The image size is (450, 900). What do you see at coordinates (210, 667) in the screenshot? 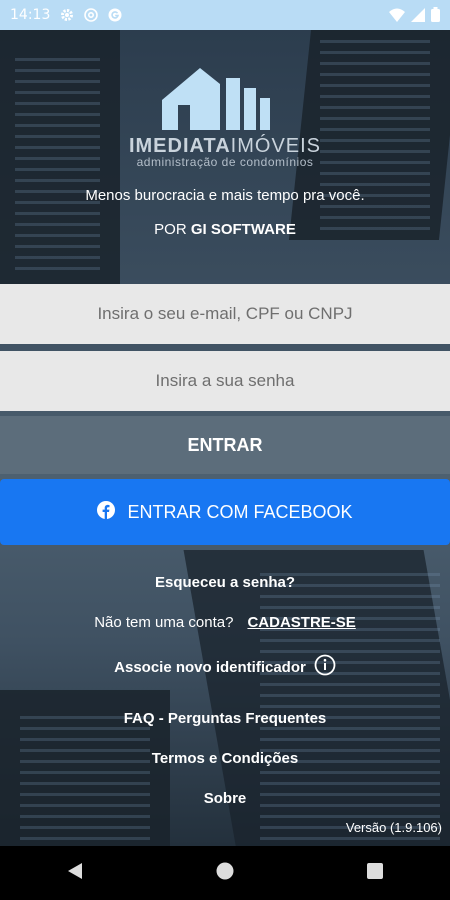
I see `associate-label: Associe novo identificador` at bounding box center [210, 667].